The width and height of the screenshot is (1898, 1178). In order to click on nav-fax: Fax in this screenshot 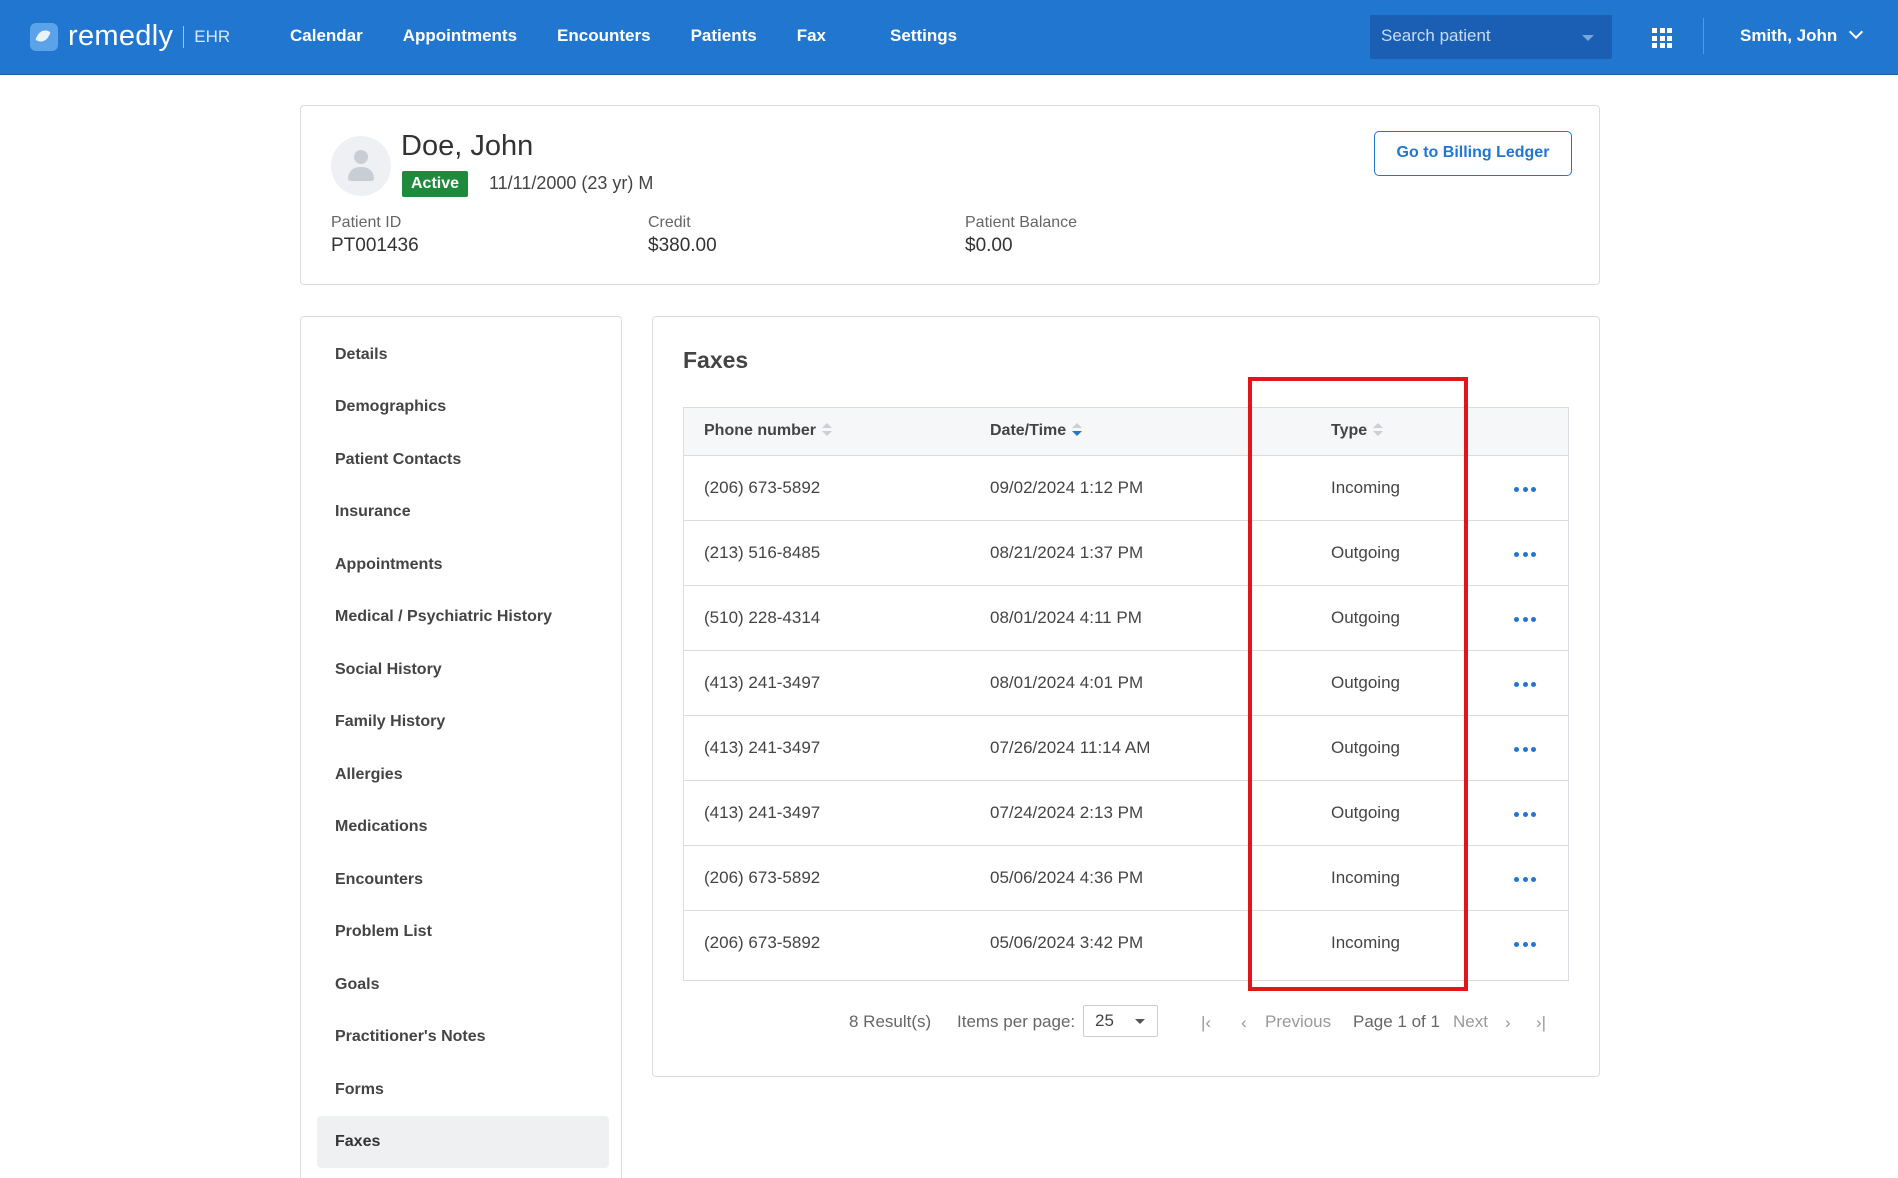, I will do `click(811, 36)`.